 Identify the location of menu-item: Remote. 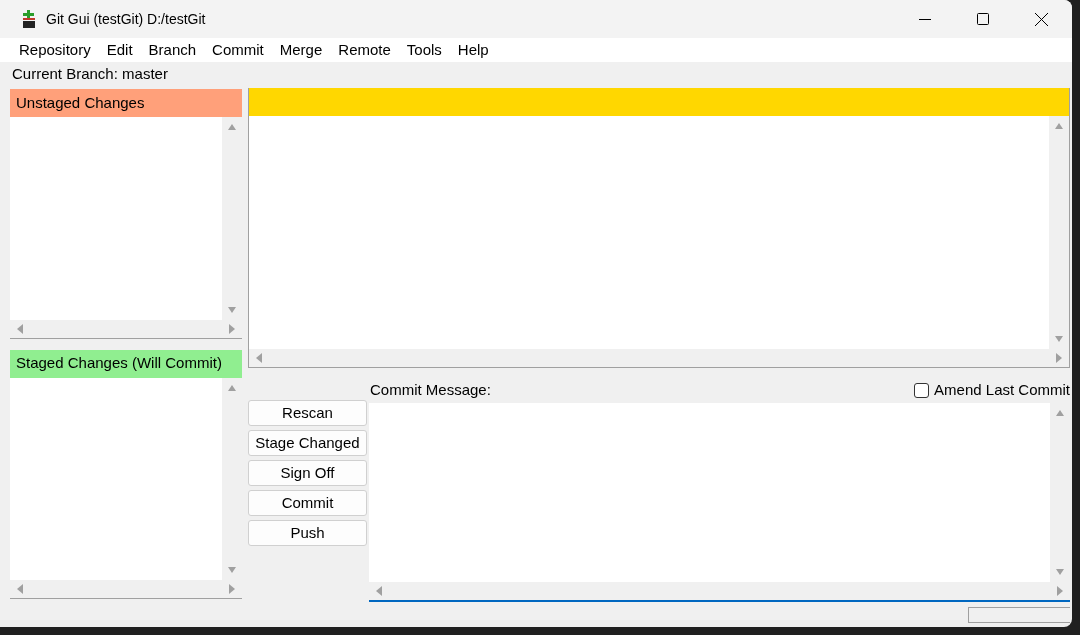
(364, 50).